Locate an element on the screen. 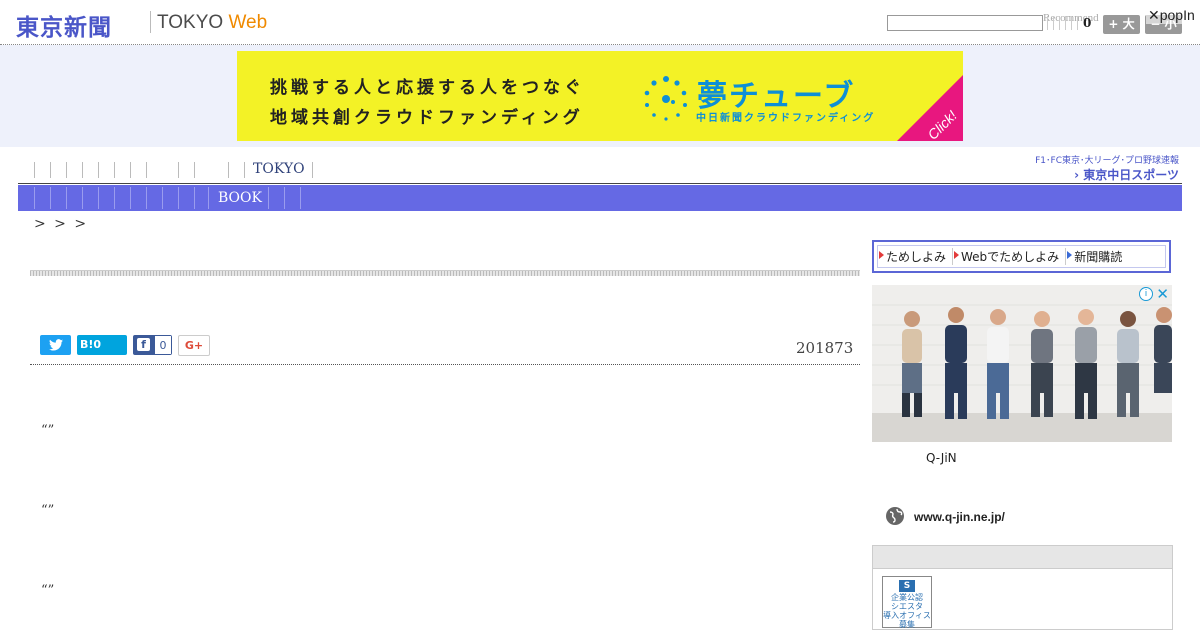 Image resolution: width=1200 pixels, height=630 pixels. category-nav-bar is located at coordinates (600, 198).